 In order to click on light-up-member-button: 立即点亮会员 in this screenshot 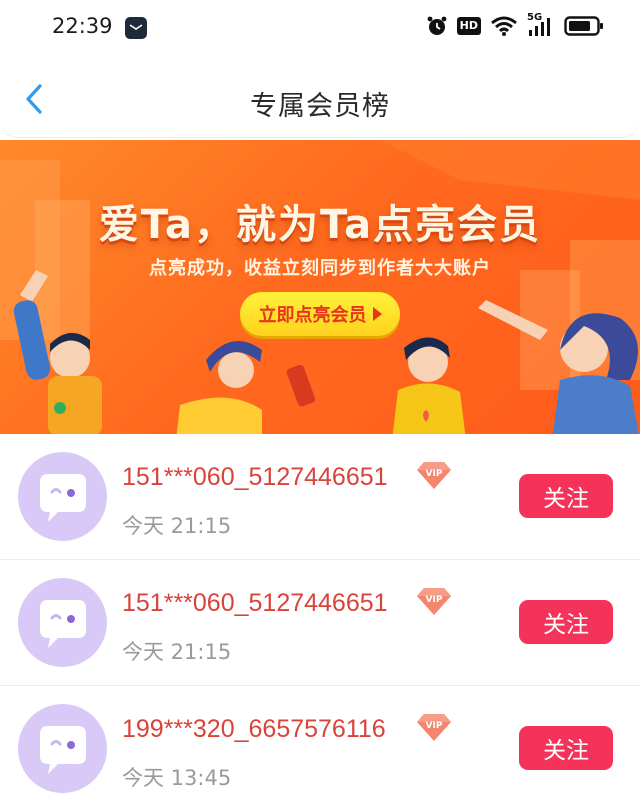, I will do `click(320, 314)`.